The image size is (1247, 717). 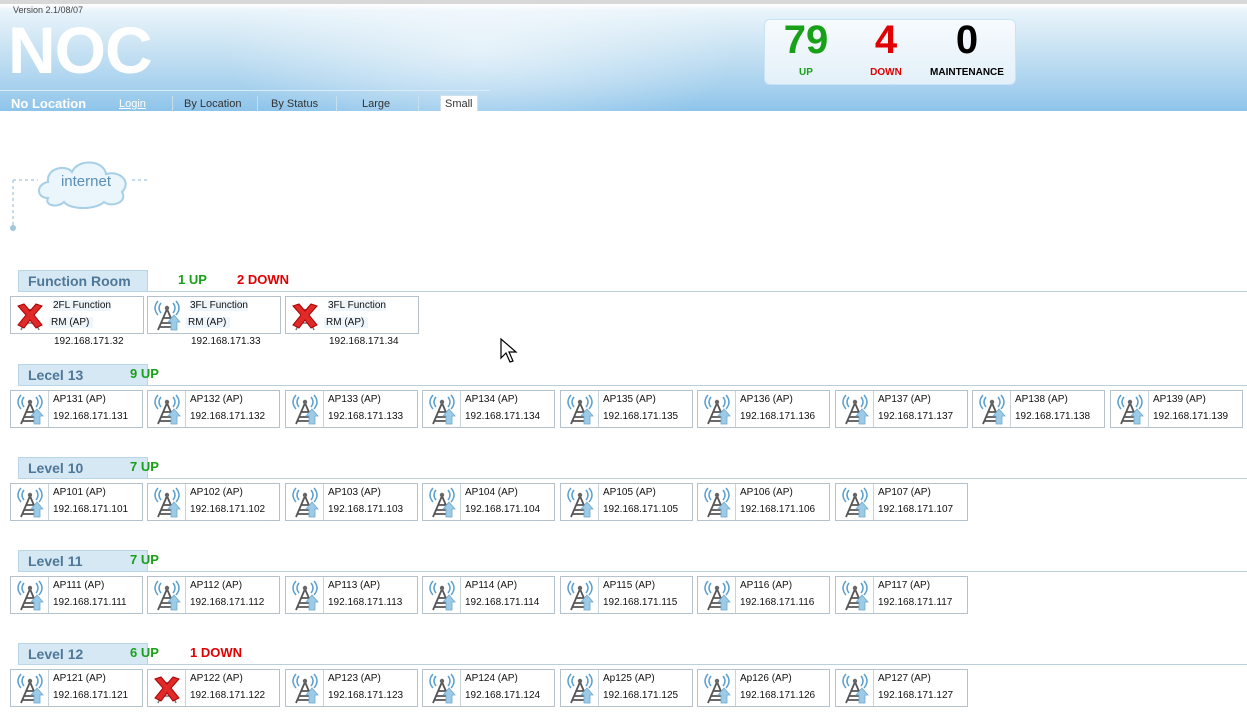 What do you see at coordinates (488, 502) in the screenshot?
I see `device-tile: AP104 (AP) 192.168.171.104` at bounding box center [488, 502].